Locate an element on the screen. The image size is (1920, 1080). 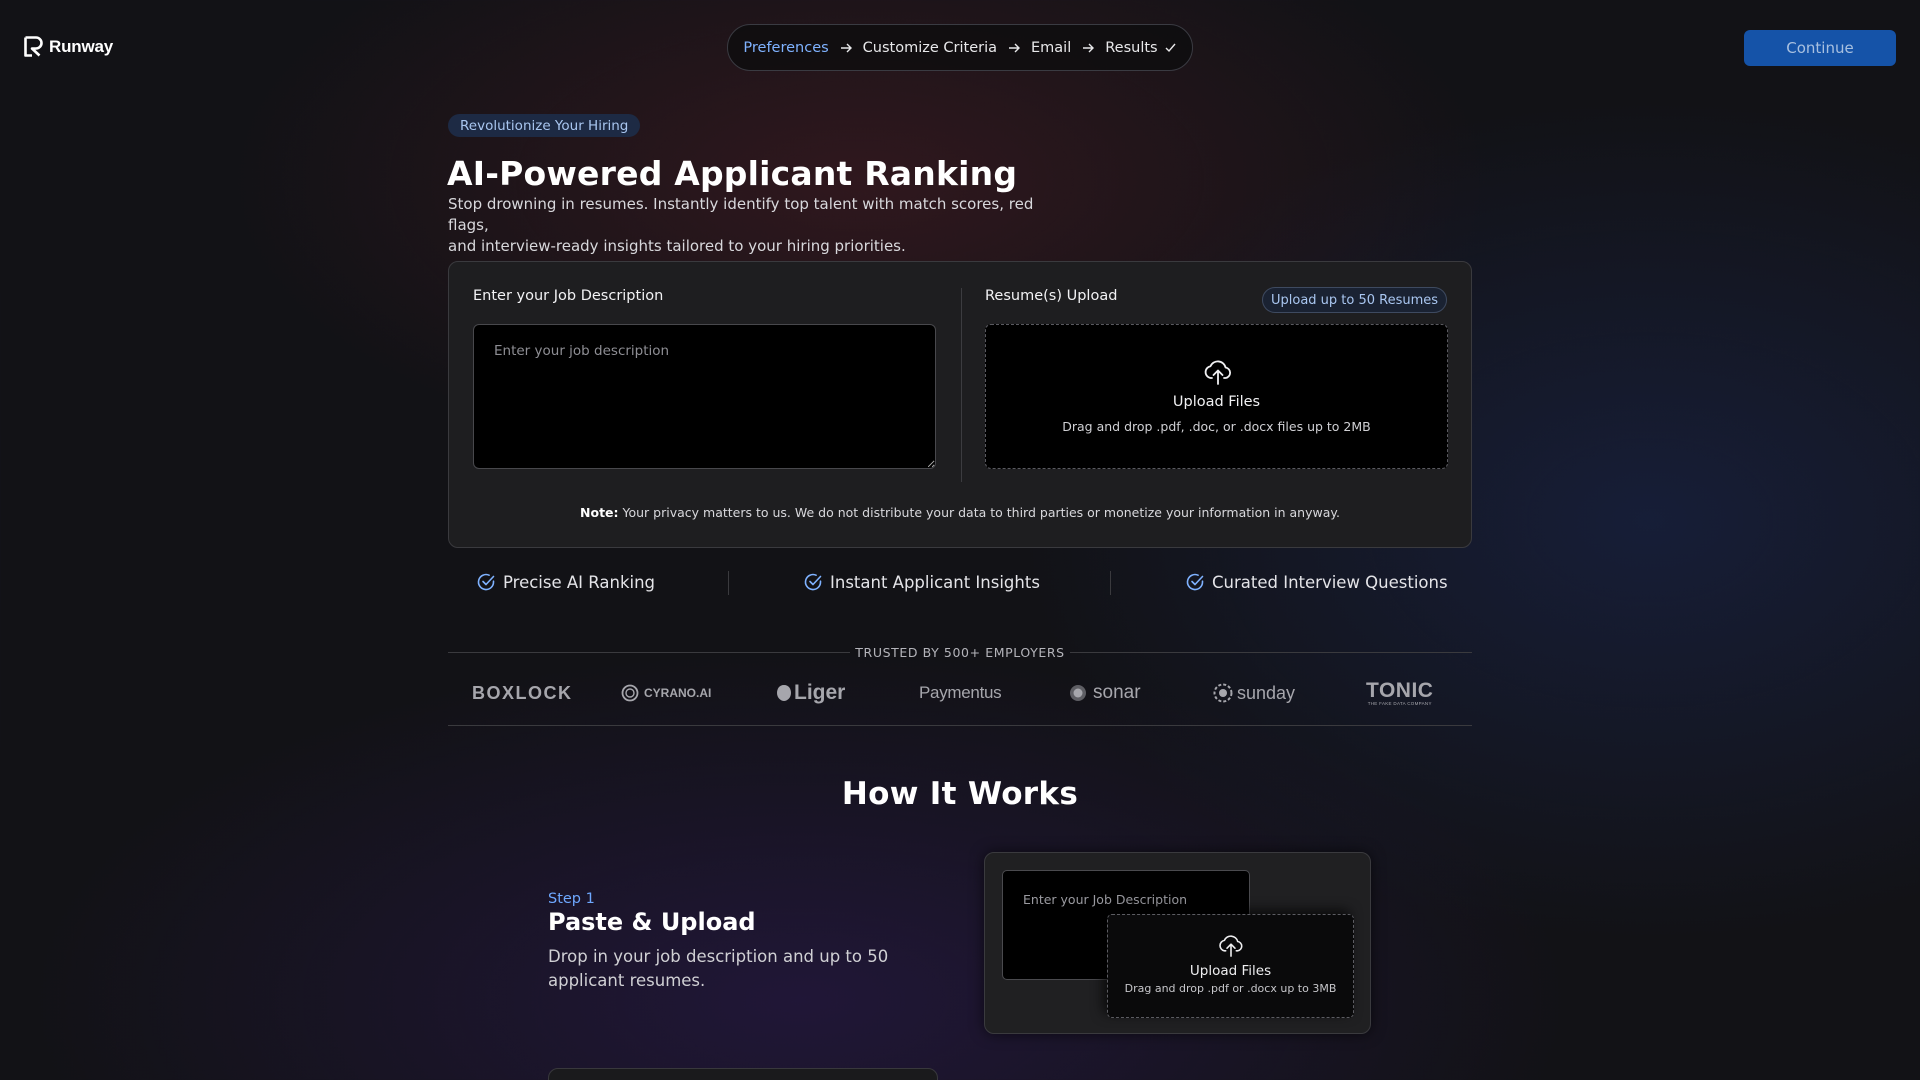
feature-precise-ai-ranking: Precise AI Ranking is located at coordinates (565, 582).